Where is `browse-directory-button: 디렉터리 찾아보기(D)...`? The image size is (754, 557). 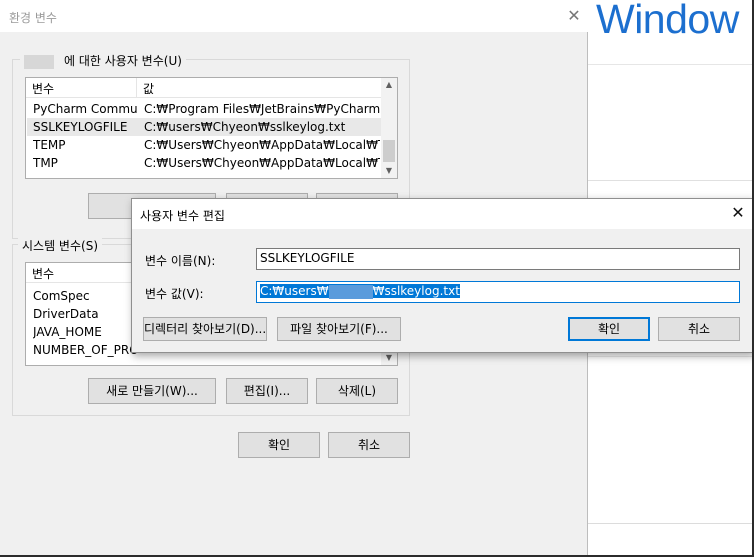 browse-directory-button: 디렉터리 찾아보기(D)... is located at coordinates (205, 329).